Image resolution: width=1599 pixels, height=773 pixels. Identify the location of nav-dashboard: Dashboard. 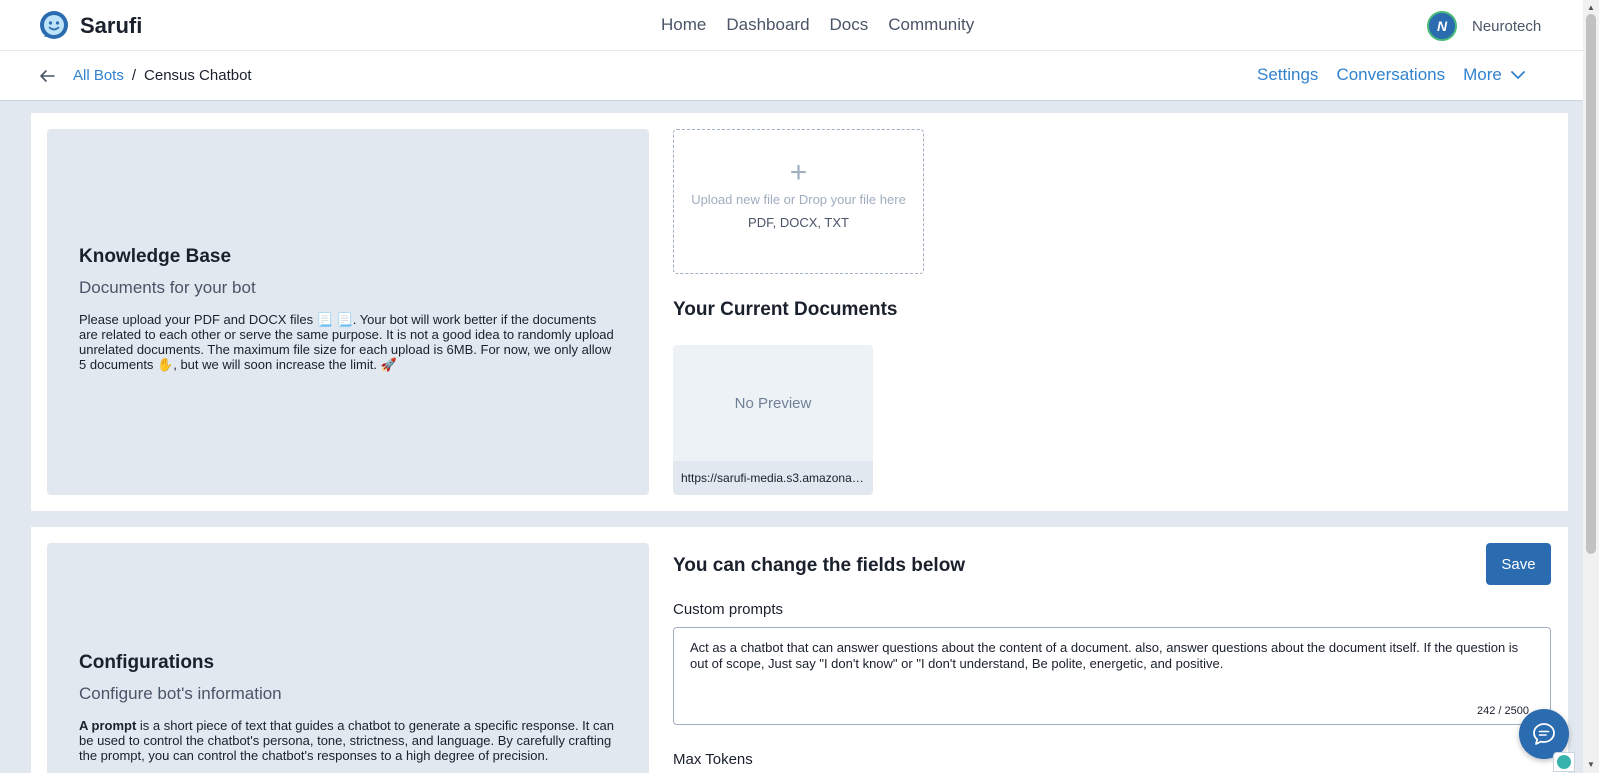
(767, 25).